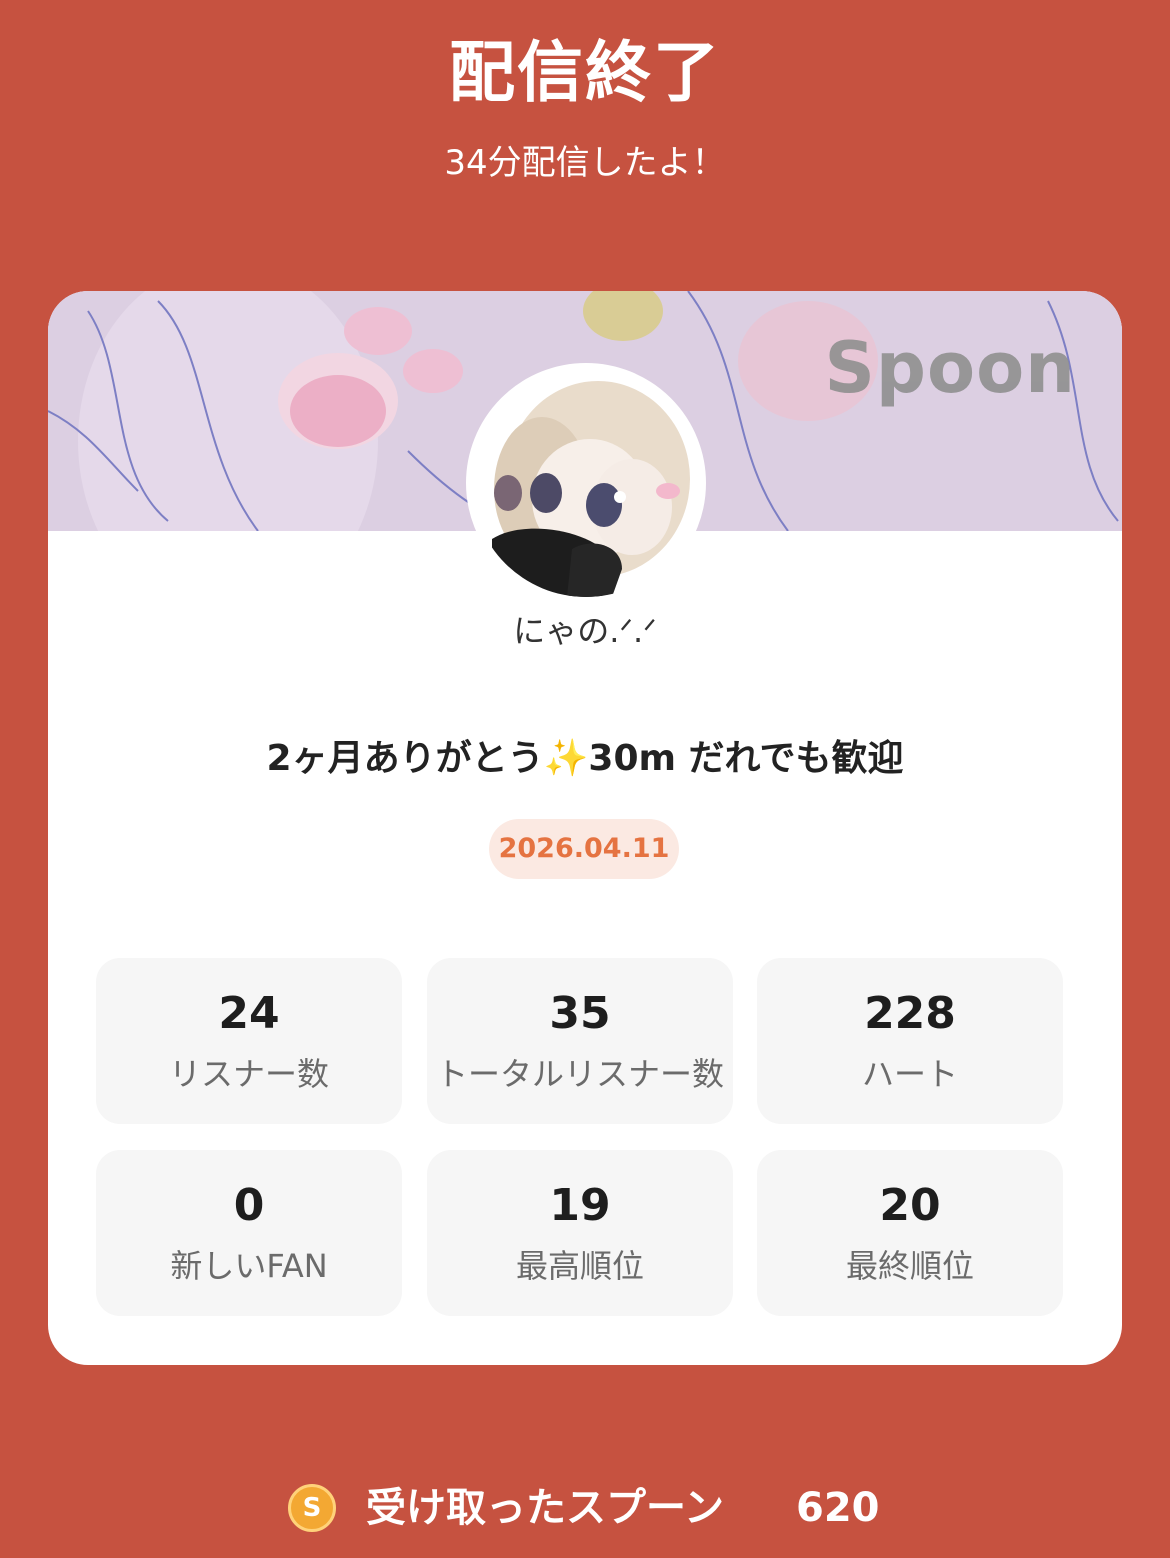 The height and width of the screenshot is (1558, 1170). I want to click on spoon-watermark-logo: Spoon, so click(950, 368).